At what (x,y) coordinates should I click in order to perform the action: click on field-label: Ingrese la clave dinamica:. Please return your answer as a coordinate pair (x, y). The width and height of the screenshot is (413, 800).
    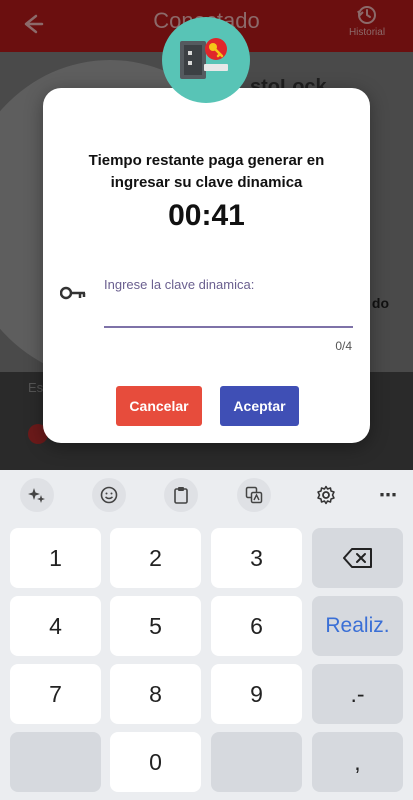
    Looking at the image, I should click on (179, 284).